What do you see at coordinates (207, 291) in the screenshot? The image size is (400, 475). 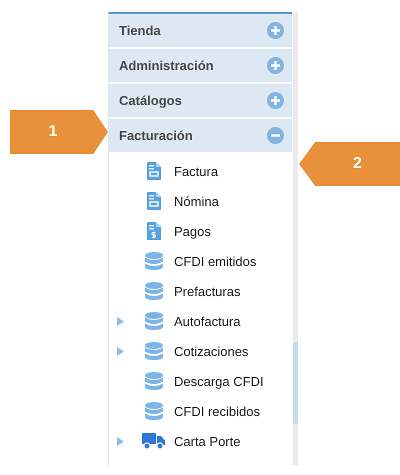 I see `menu-item: Prefacturas` at bounding box center [207, 291].